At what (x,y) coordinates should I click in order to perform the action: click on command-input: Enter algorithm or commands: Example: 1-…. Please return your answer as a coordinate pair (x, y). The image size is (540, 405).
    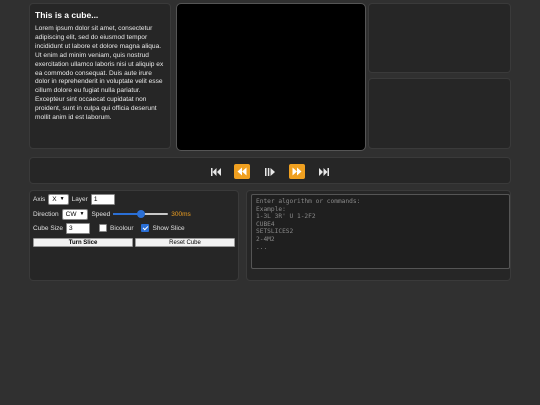
    Looking at the image, I should click on (380, 231).